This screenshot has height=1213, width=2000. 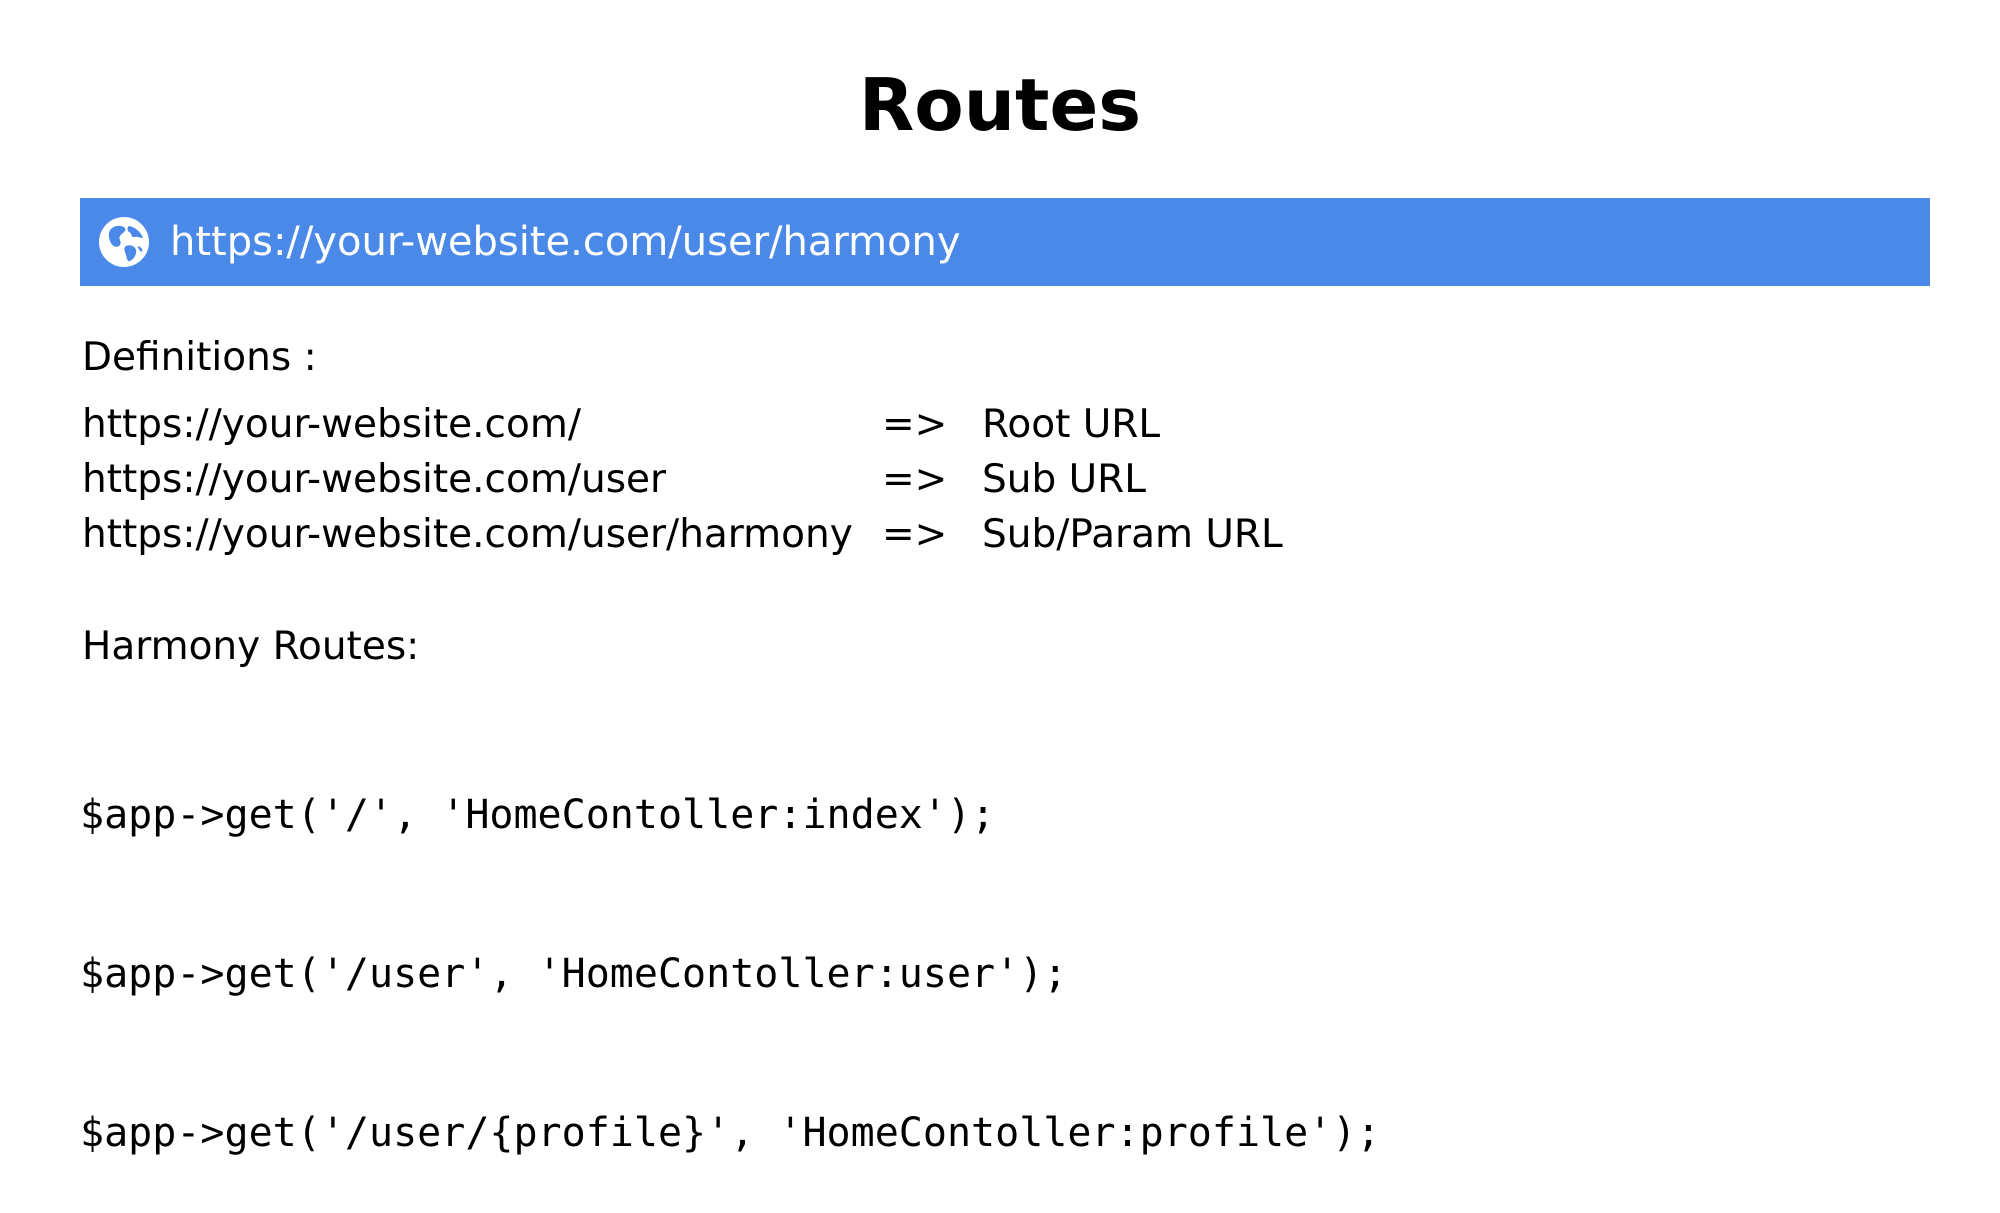 I want to click on url-text: https://your-website.com/user/harmony, so click(x=565, y=242).